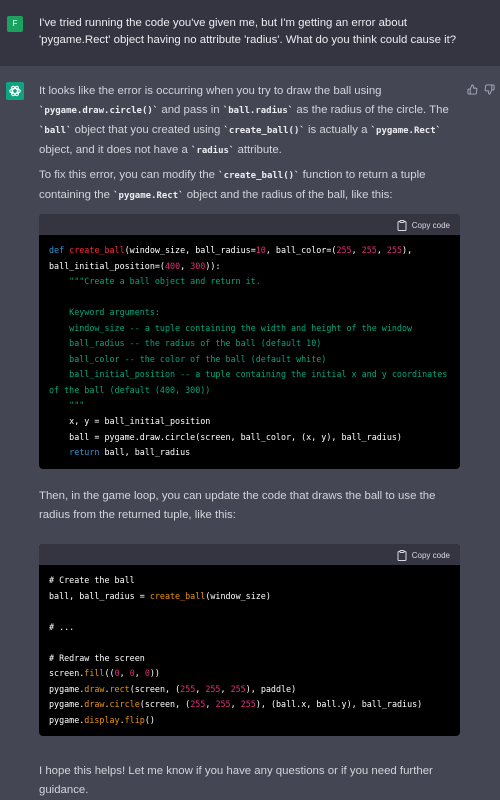 The width and height of the screenshot is (500, 800). Describe the element at coordinates (407, 250) in the screenshot. I see `code-token: ),` at that location.